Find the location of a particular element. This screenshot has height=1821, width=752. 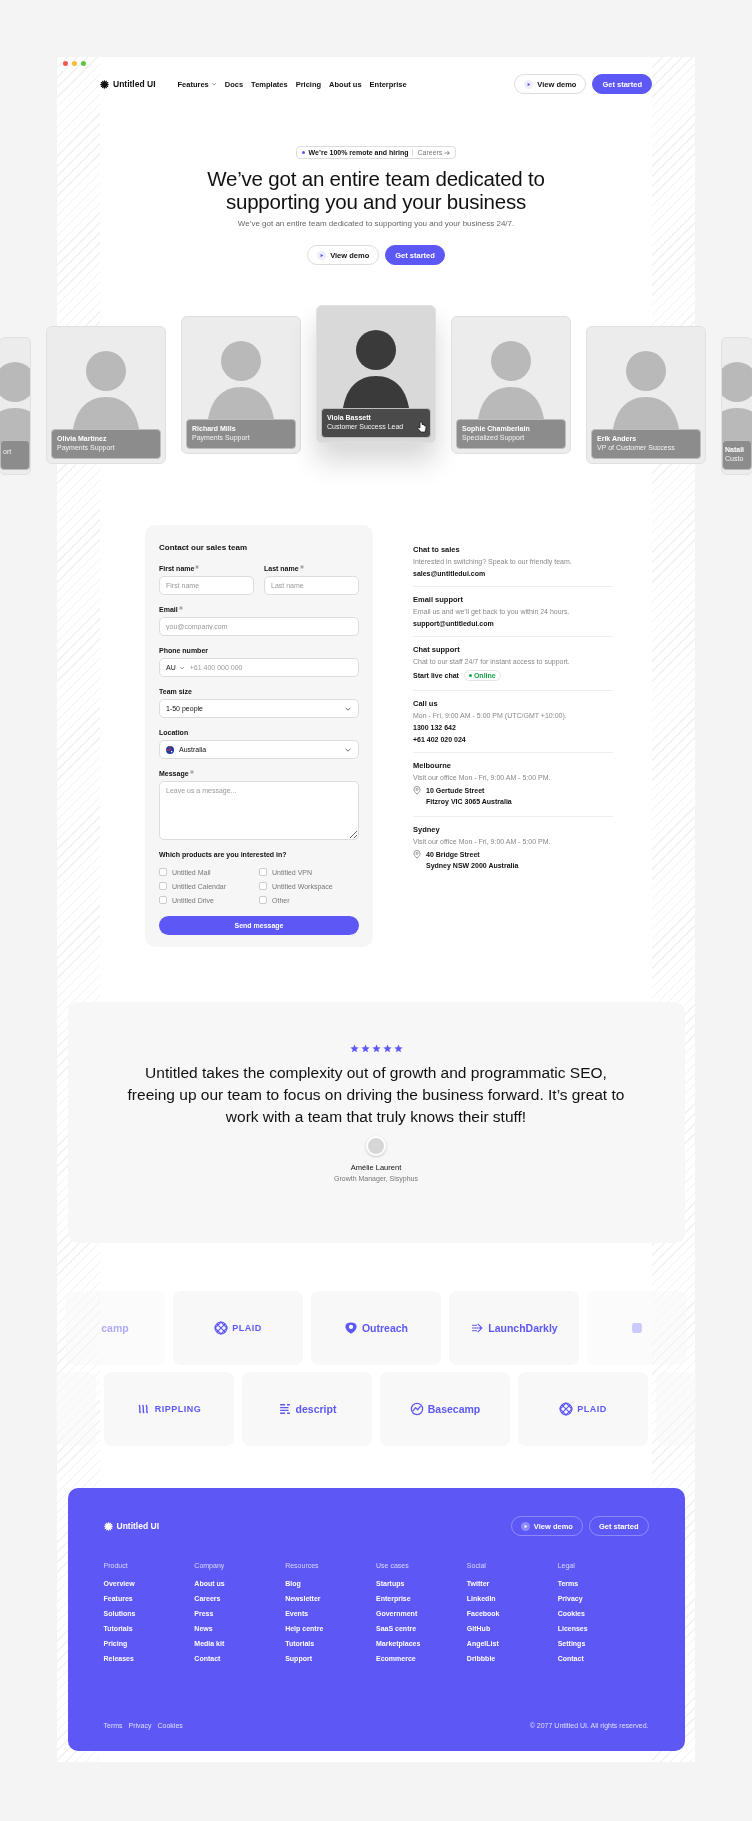

footer-logo: Untitled UI is located at coordinates (131, 1526).